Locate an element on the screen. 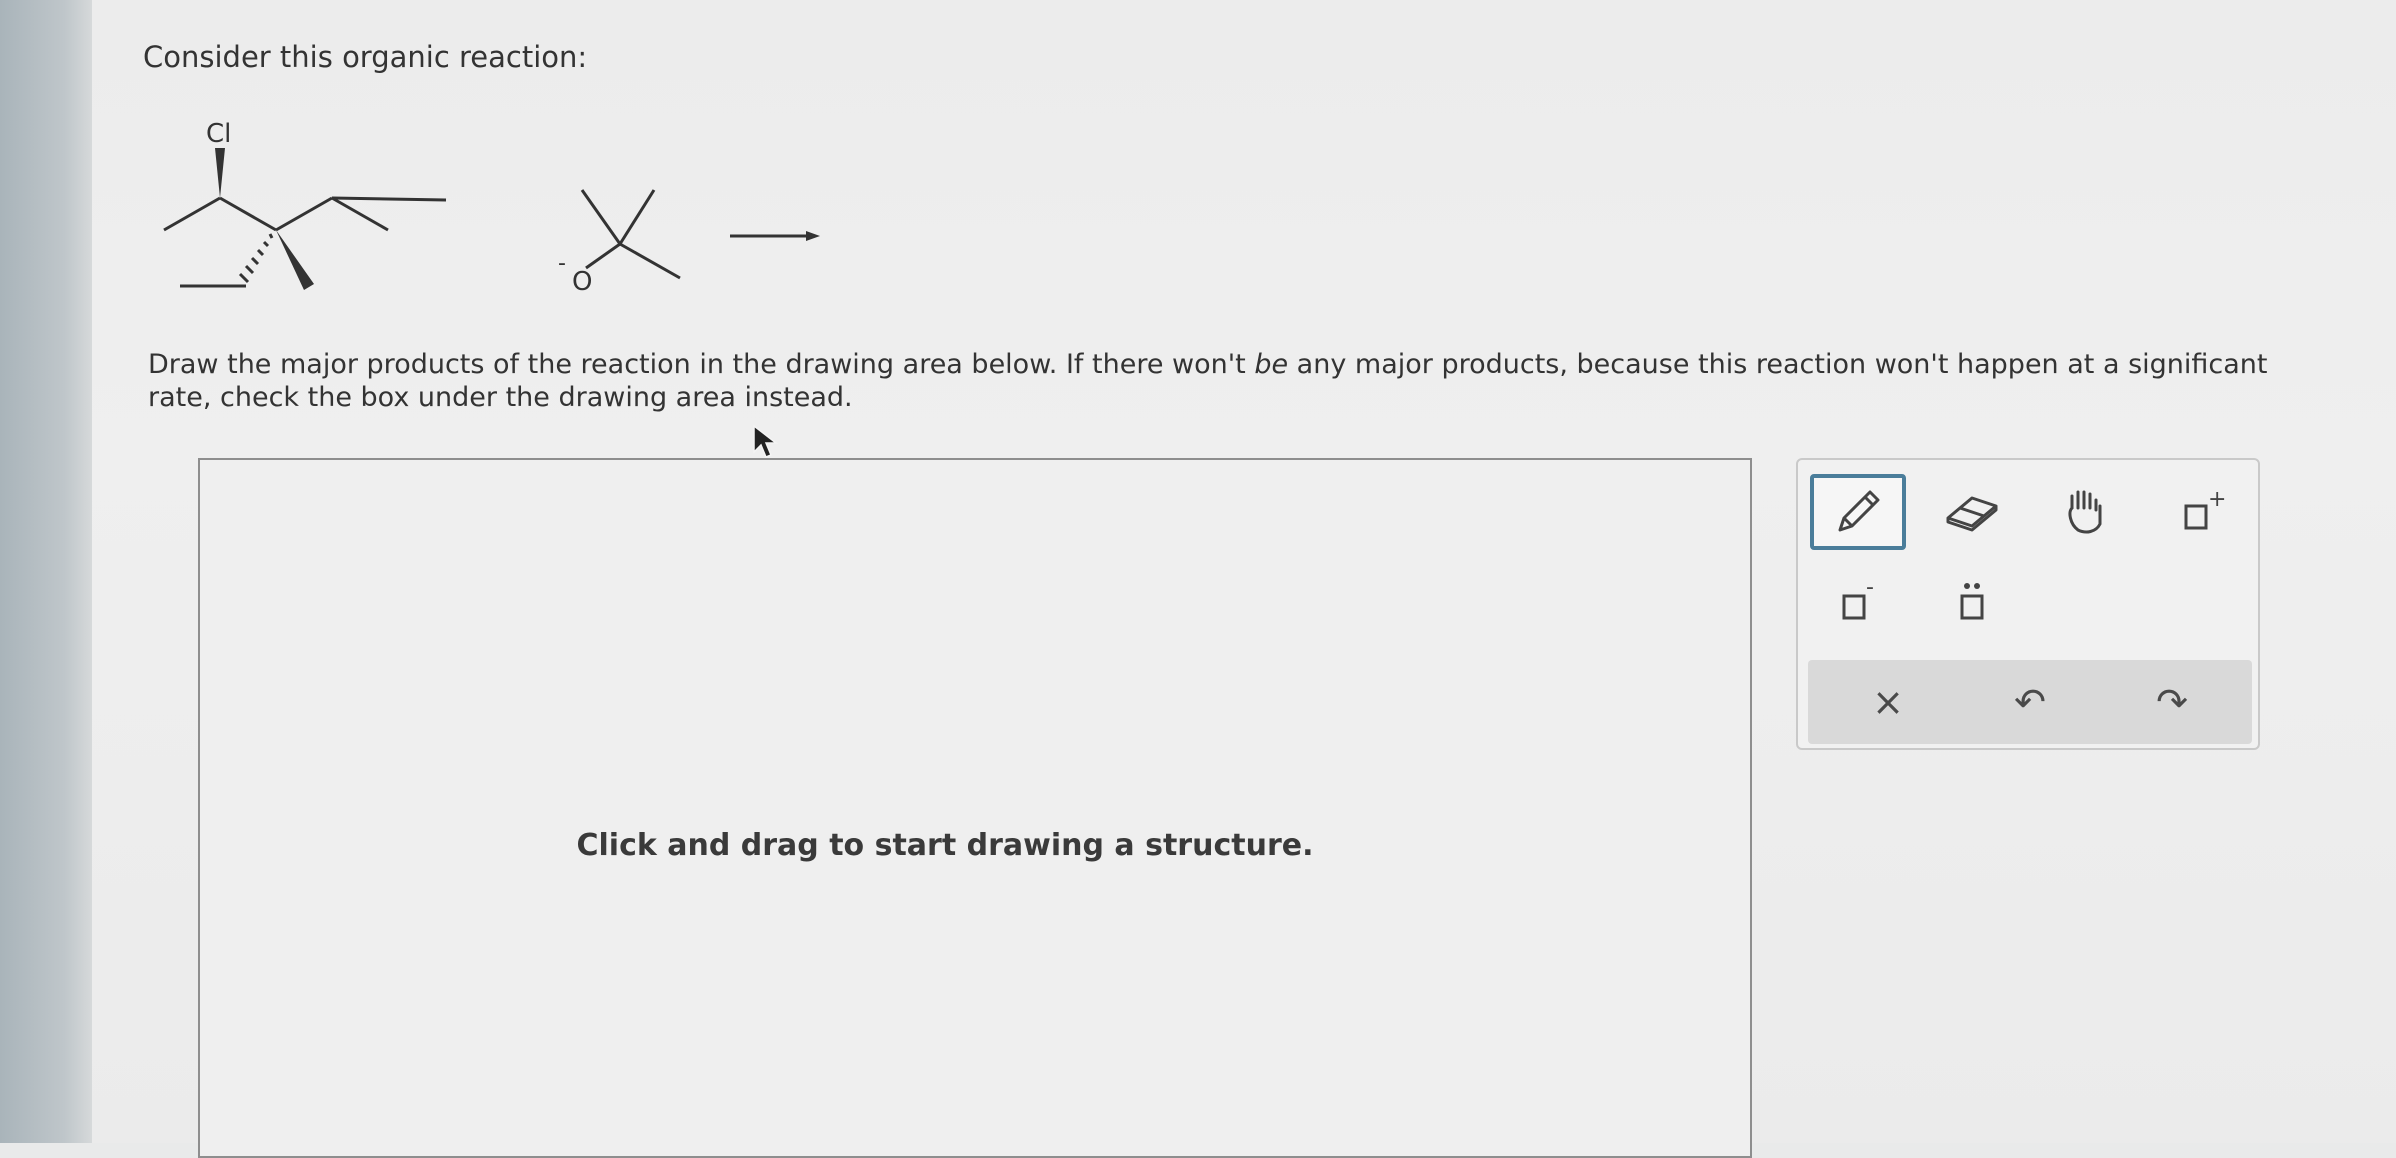 This screenshot has height=1158, width=2396. pencil-tool is located at coordinates (1858, 512).